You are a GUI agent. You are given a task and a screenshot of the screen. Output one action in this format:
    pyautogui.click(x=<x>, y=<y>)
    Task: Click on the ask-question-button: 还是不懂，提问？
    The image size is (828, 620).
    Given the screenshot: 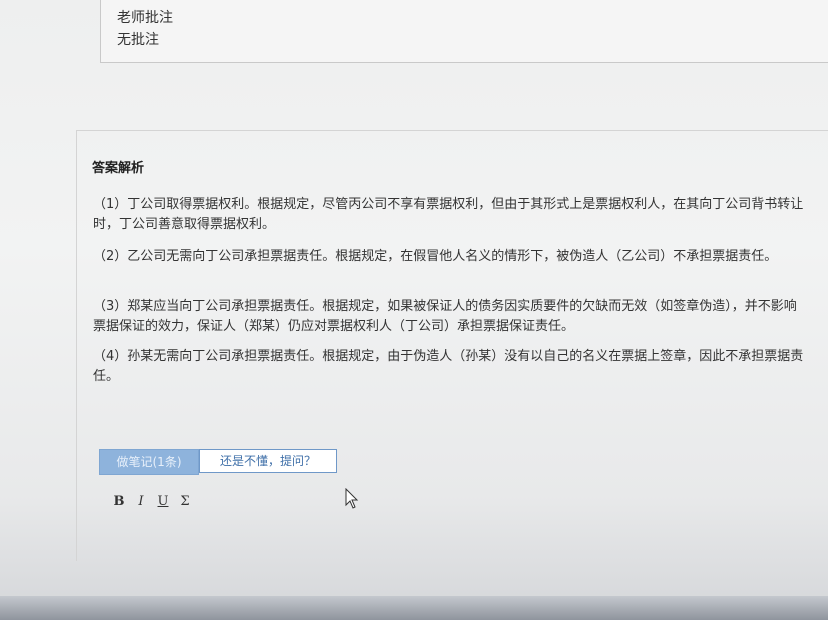 What is the action you would take?
    pyautogui.click(x=268, y=461)
    